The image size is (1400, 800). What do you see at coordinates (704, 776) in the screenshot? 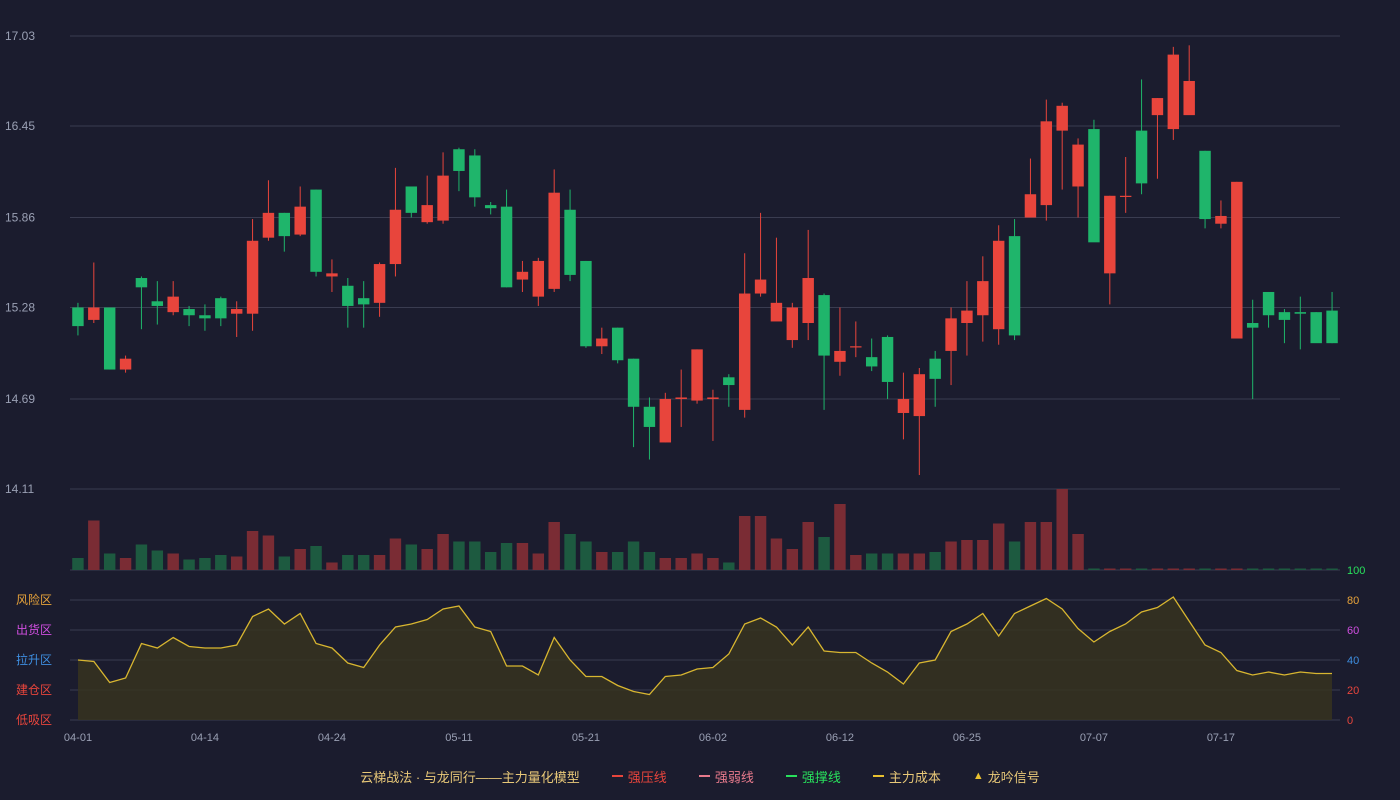
I see `legend-swatch-dashed-pink-line-icon` at bounding box center [704, 776].